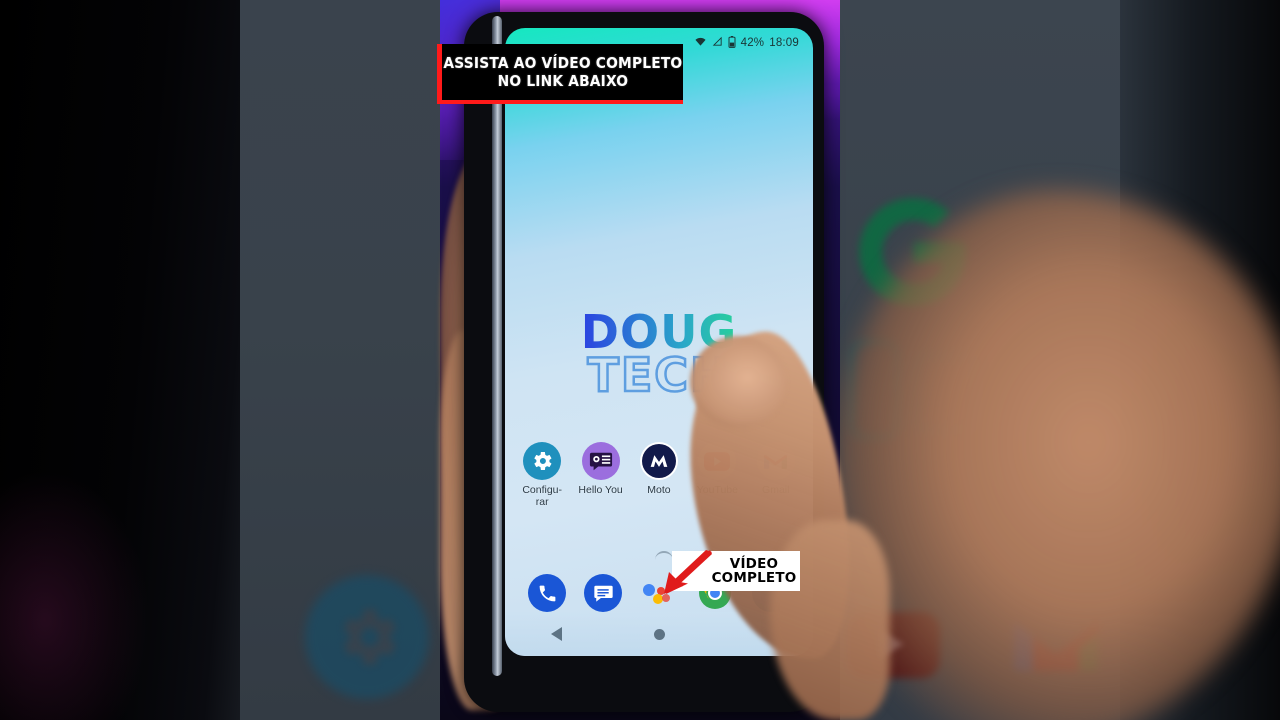  I want to click on battery-icon, so click(732, 43).